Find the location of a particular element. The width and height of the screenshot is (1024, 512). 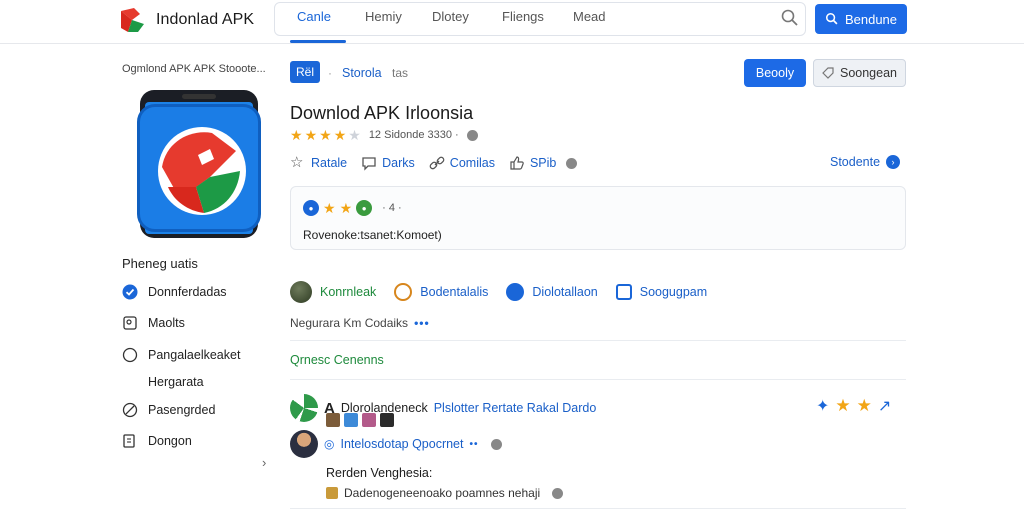

book-icon is located at coordinates (129, 441).